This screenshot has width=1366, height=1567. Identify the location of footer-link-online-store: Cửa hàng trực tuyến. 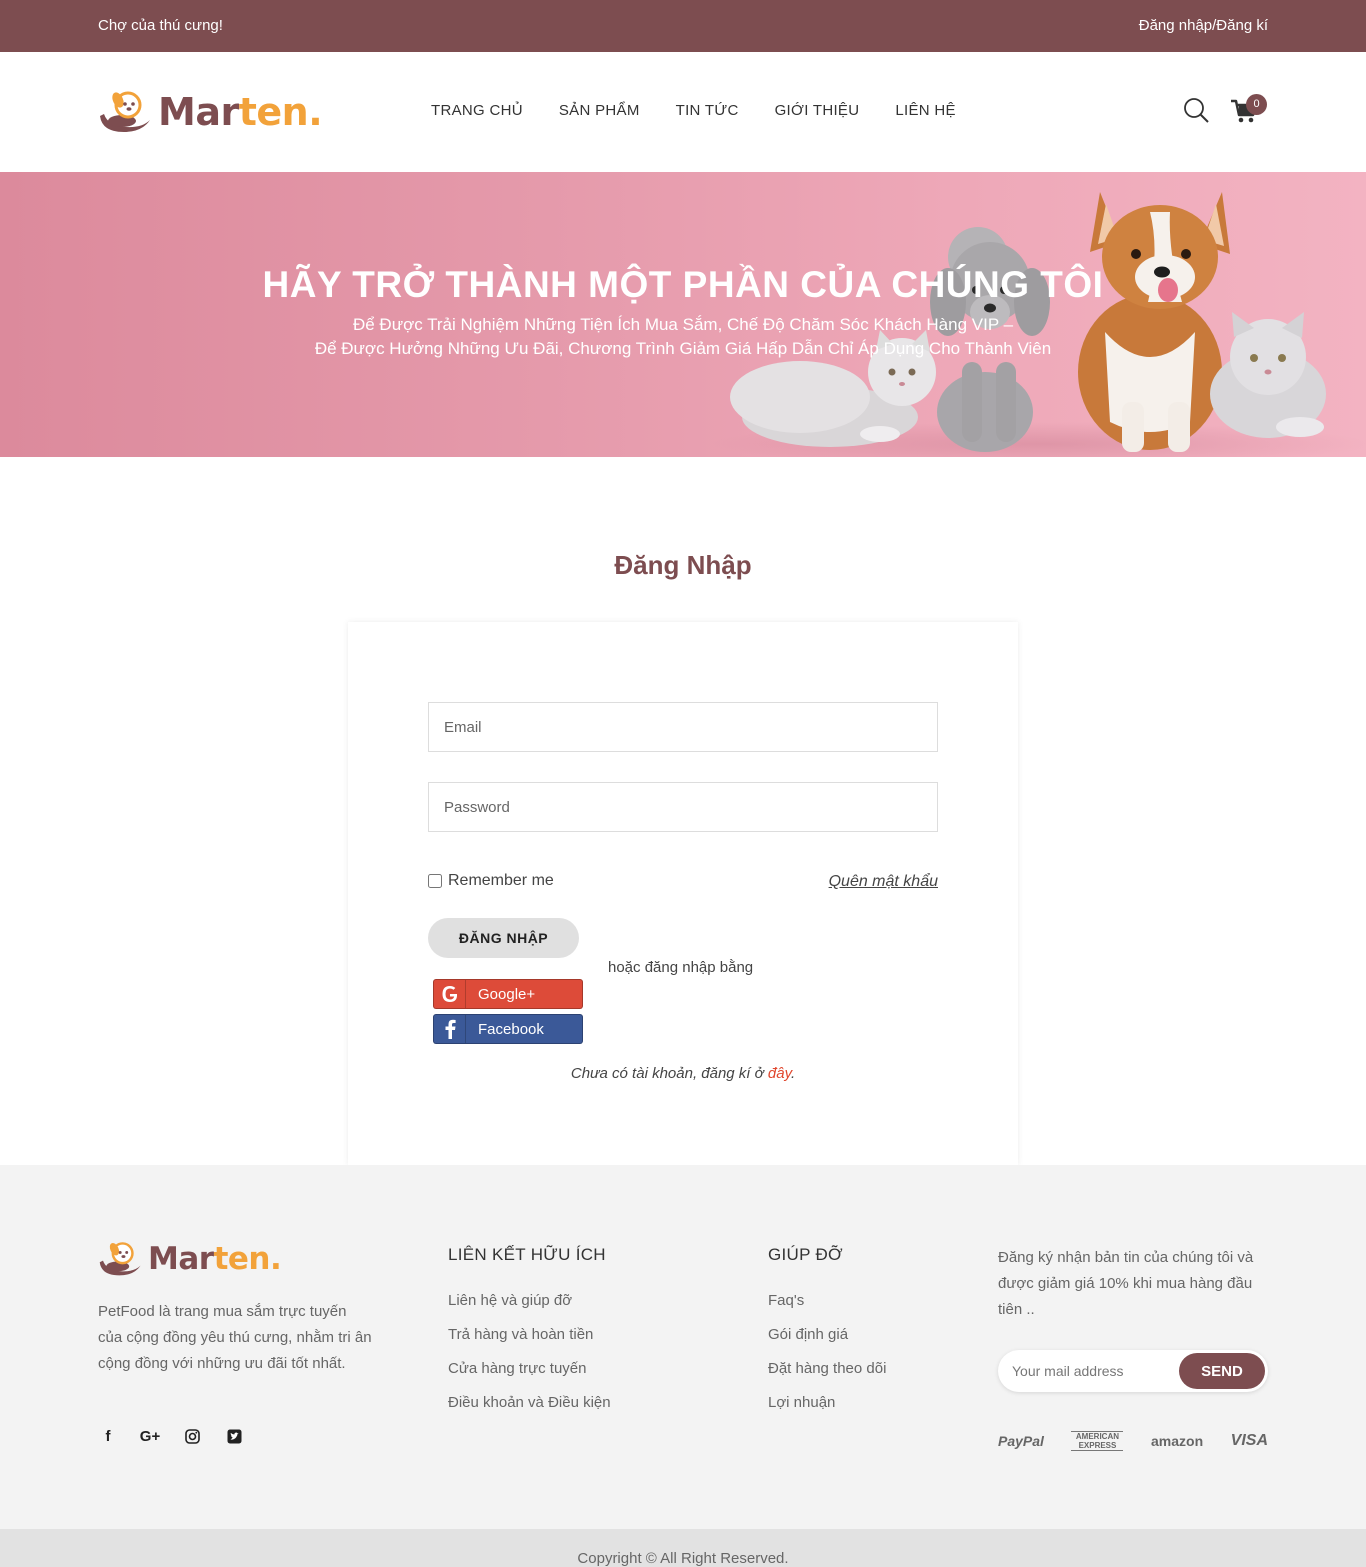
(529, 1368).